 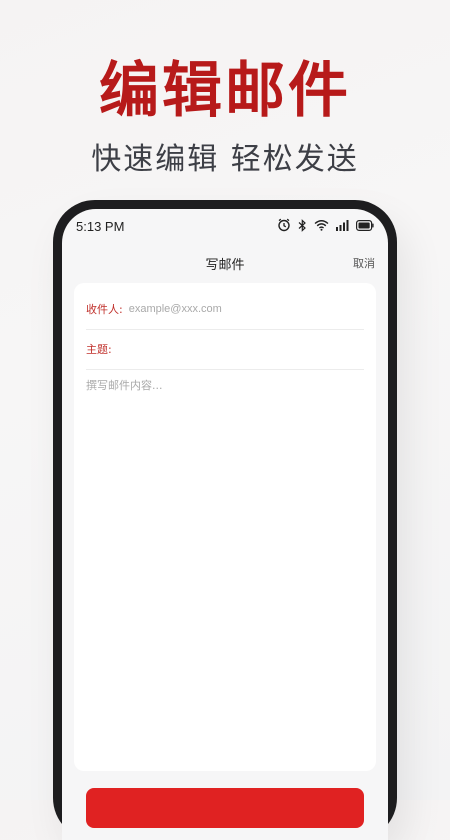 What do you see at coordinates (365, 225) in the screenshot?
I see `battery-icon` at bounding box center [365, 225].